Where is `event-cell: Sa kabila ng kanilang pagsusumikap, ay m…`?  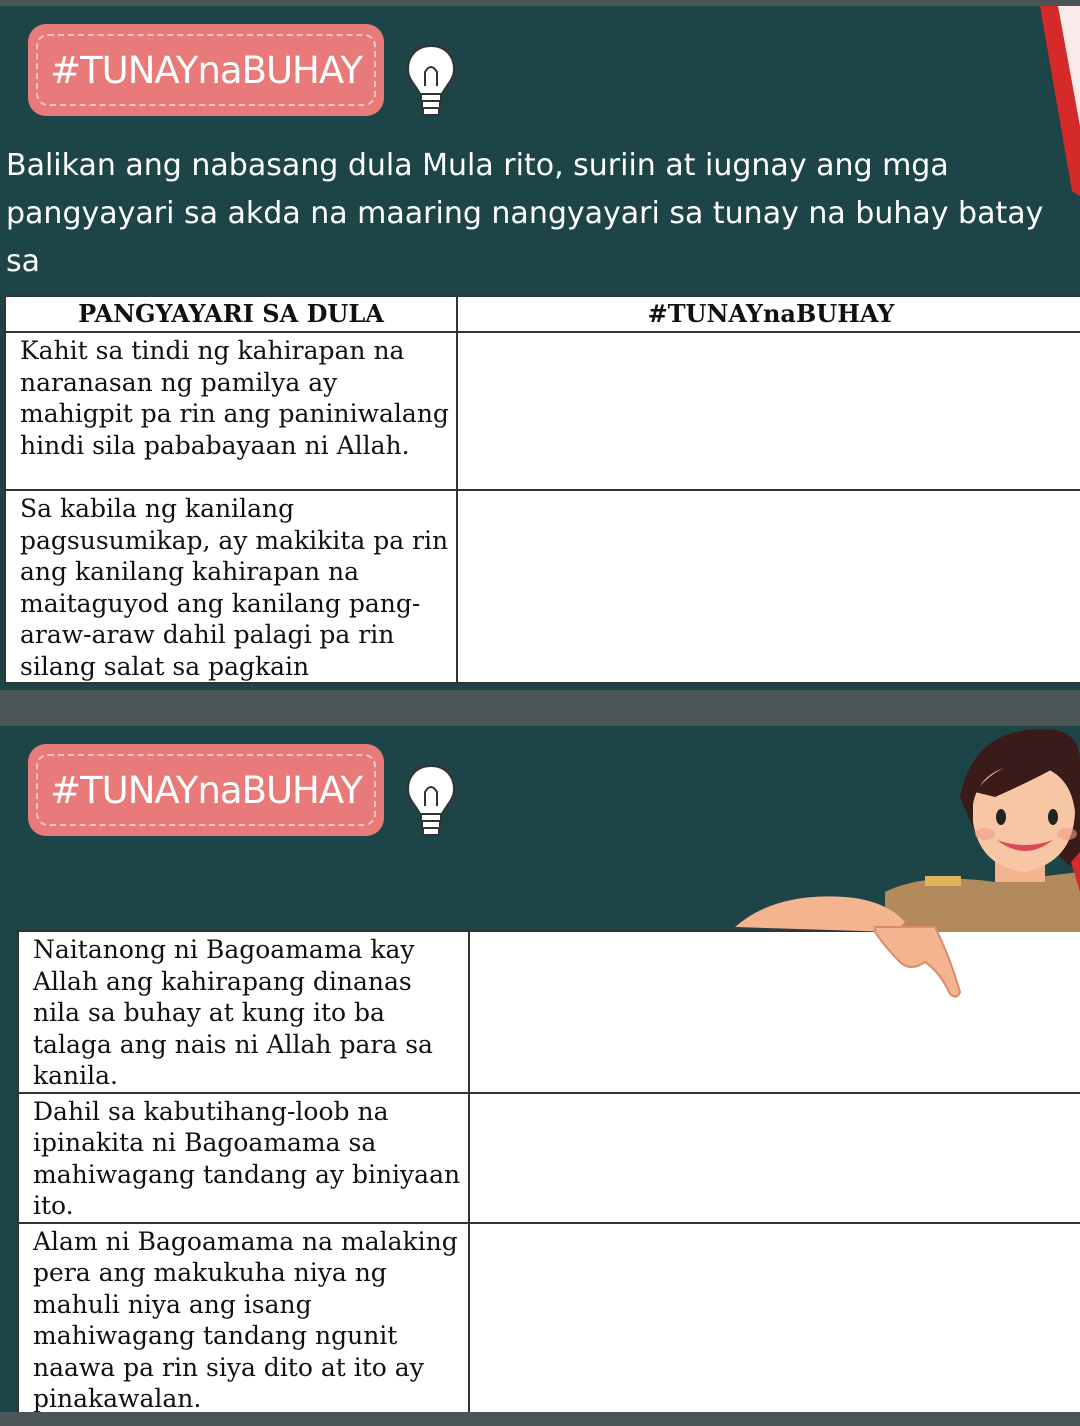
event-cell: Sa kabila ng kanilang pagsusumikap, ay m… is located at coordinates (231, 586).